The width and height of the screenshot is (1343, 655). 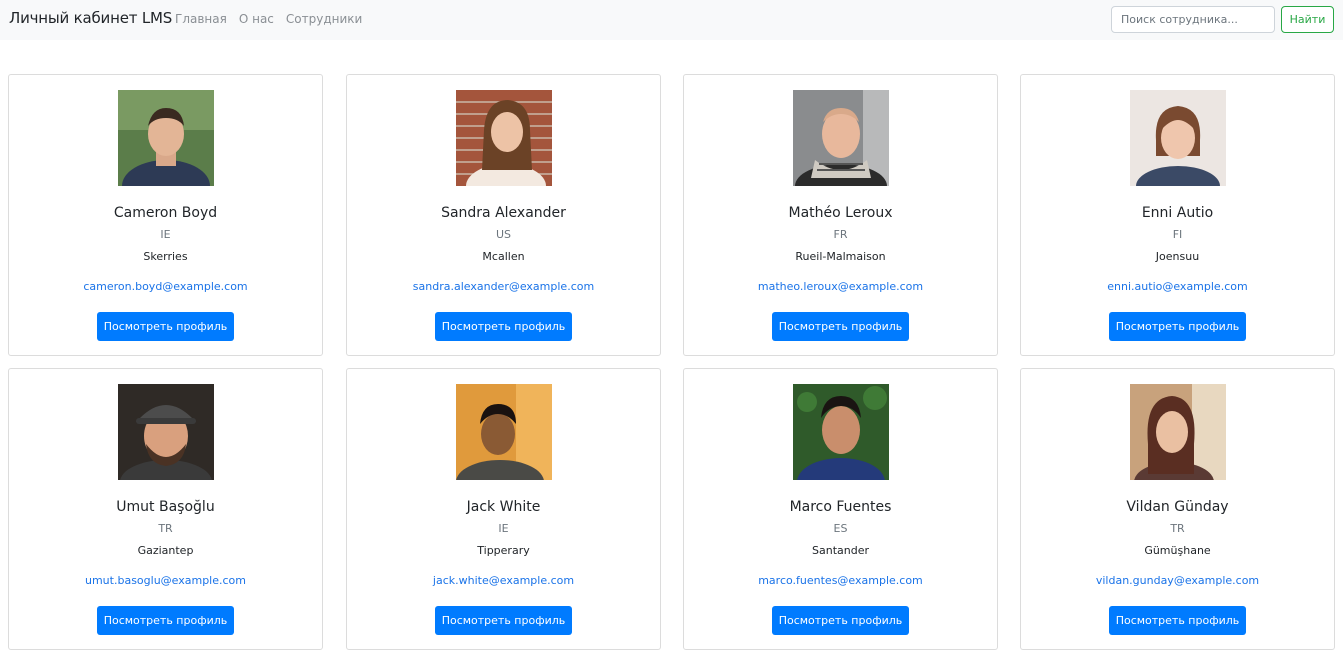 I want to click on nav-link-home: Главная, so click(x=201, y=19).